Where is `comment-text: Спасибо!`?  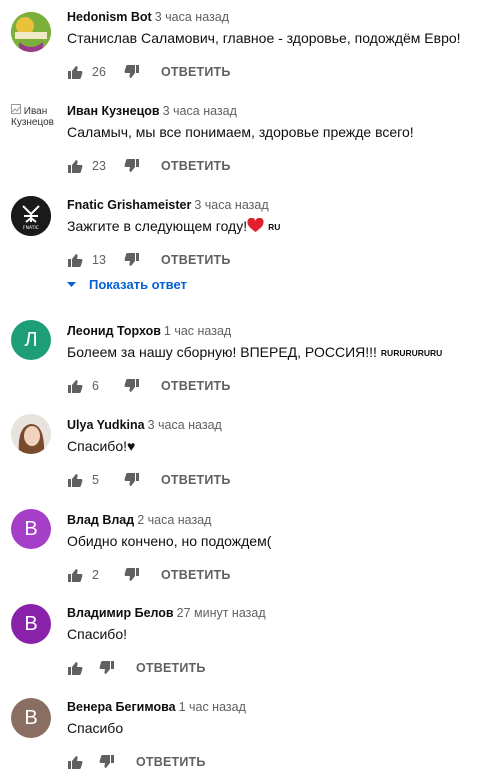
comment-text: Спасибо! is located at coordinates (97, 634).